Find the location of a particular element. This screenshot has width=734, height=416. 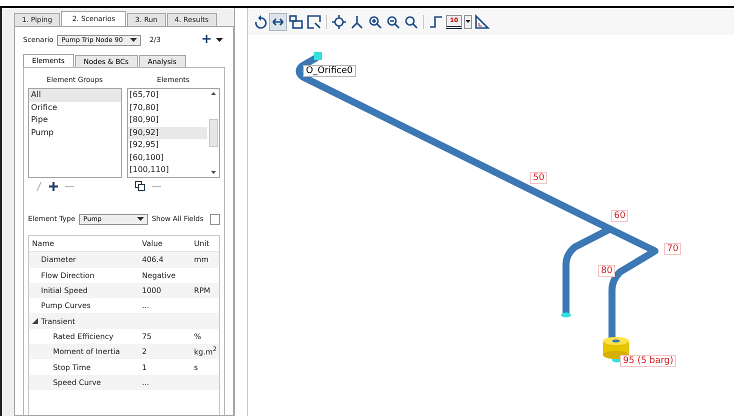

list-item: [65,70] is located at coordinates (167, 95).